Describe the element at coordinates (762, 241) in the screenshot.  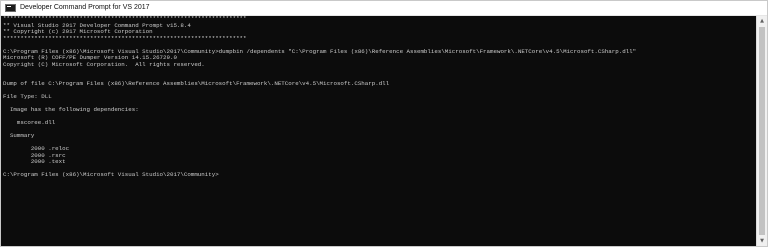
I see `scroll-down-arrow-icon: ▼` at that location.